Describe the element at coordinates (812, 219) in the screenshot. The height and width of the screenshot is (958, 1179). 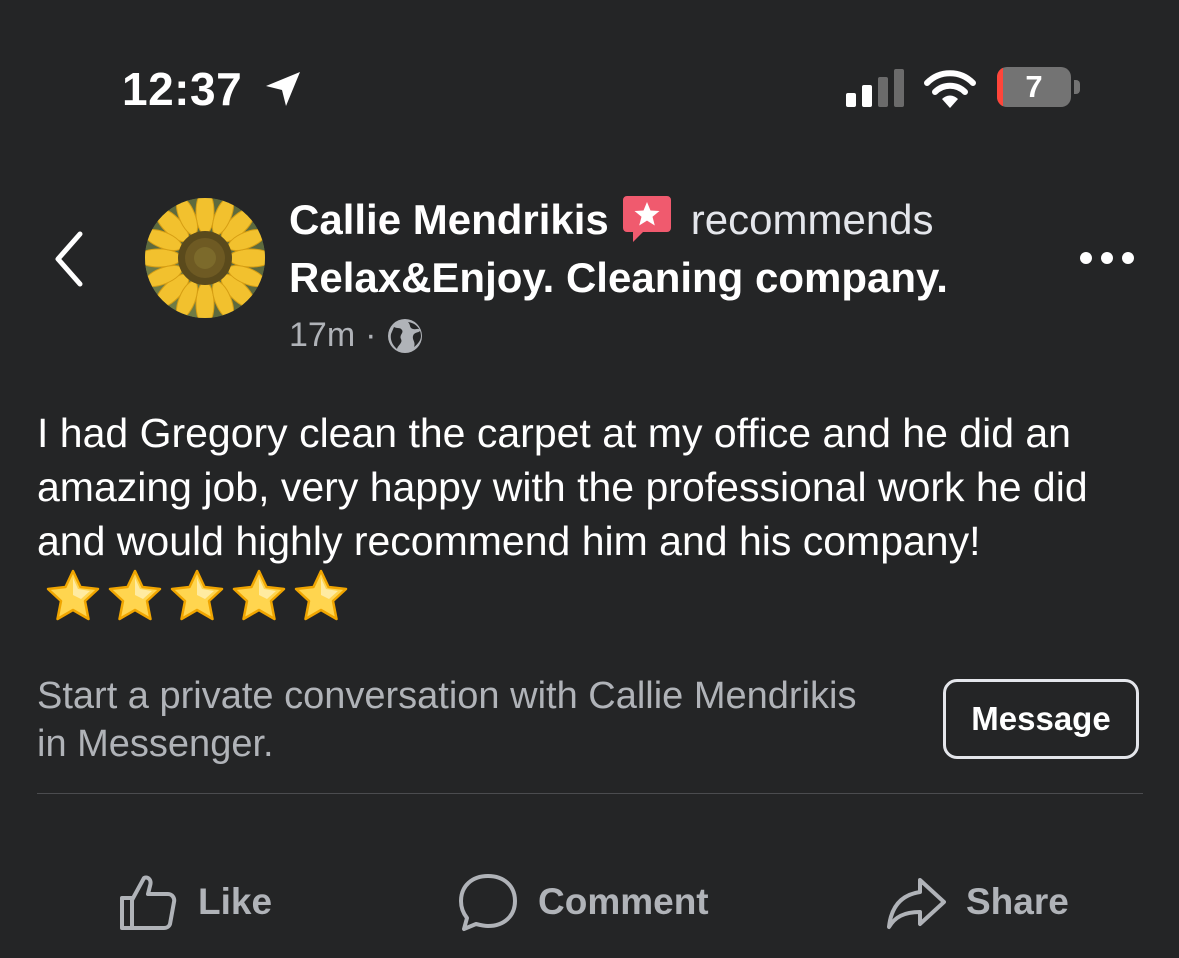
I see `recommends-label: recommends` at that location.